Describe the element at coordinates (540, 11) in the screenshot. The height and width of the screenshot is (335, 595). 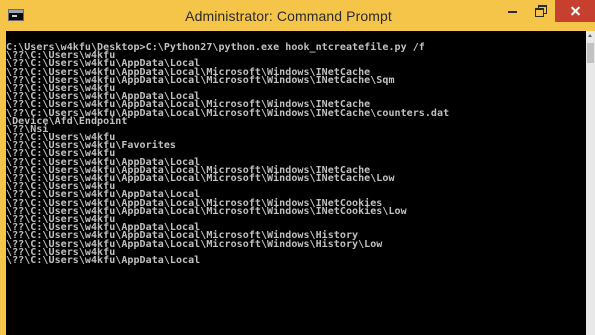
I see `maximize-icon` at that location.